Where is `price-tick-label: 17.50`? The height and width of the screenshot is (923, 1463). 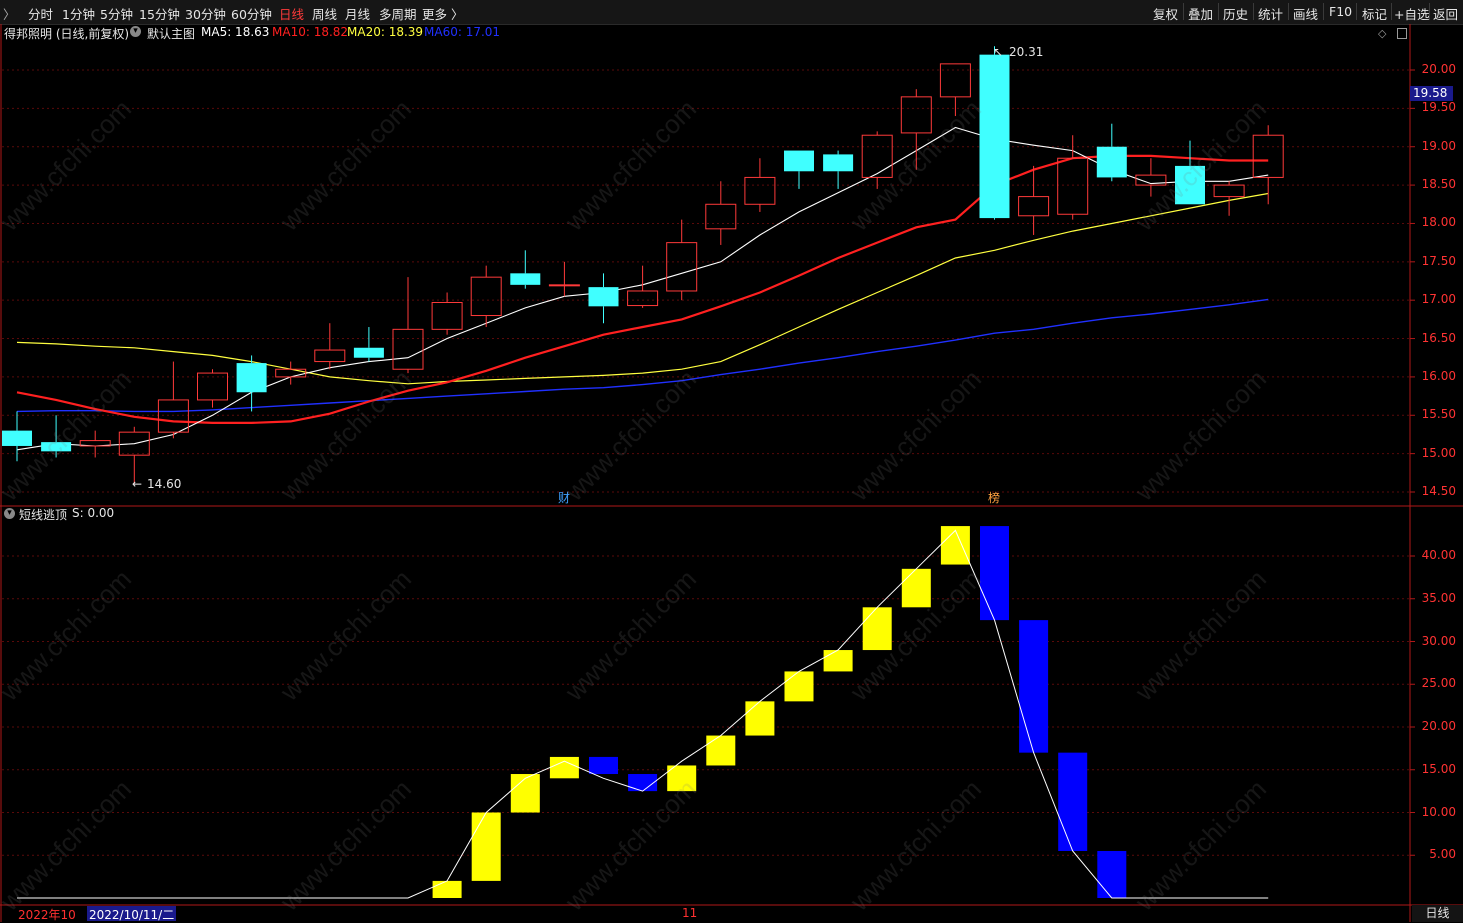 price-tick-label: 17.50 is located at coordinates (1438, 260).